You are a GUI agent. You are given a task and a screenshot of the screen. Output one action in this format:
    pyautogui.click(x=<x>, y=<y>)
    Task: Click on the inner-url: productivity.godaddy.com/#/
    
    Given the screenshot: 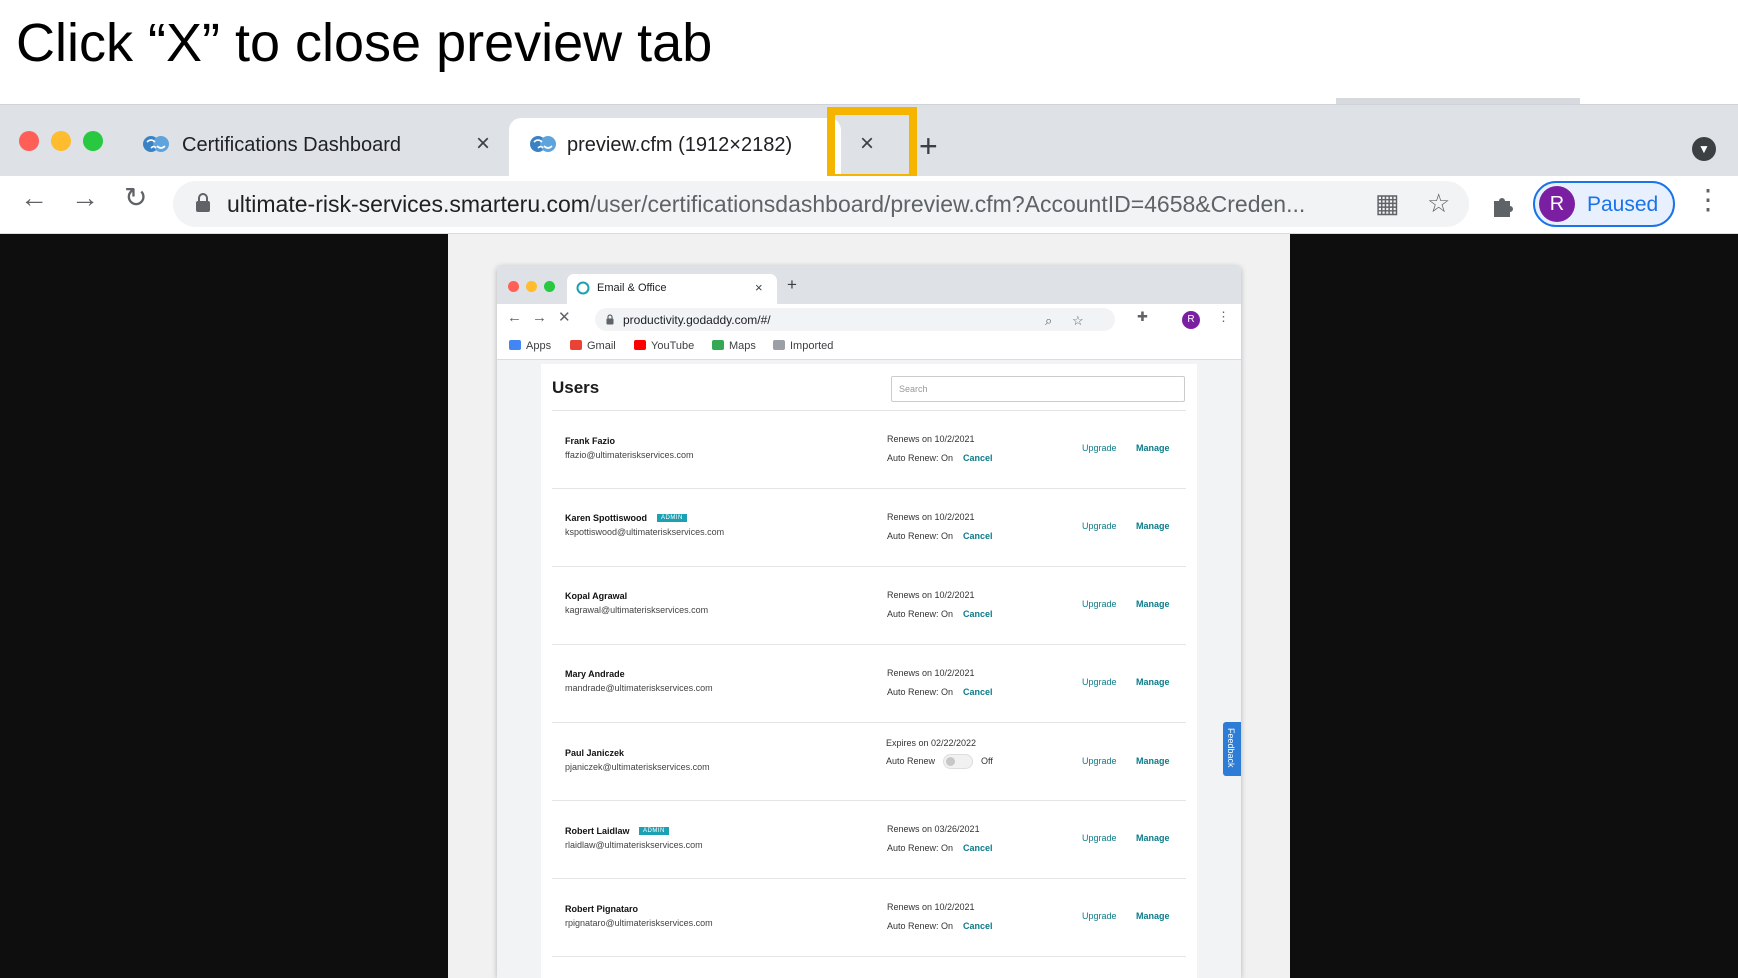 What is the action you would take?
    pyautogui.click(x=697, y=320)
    